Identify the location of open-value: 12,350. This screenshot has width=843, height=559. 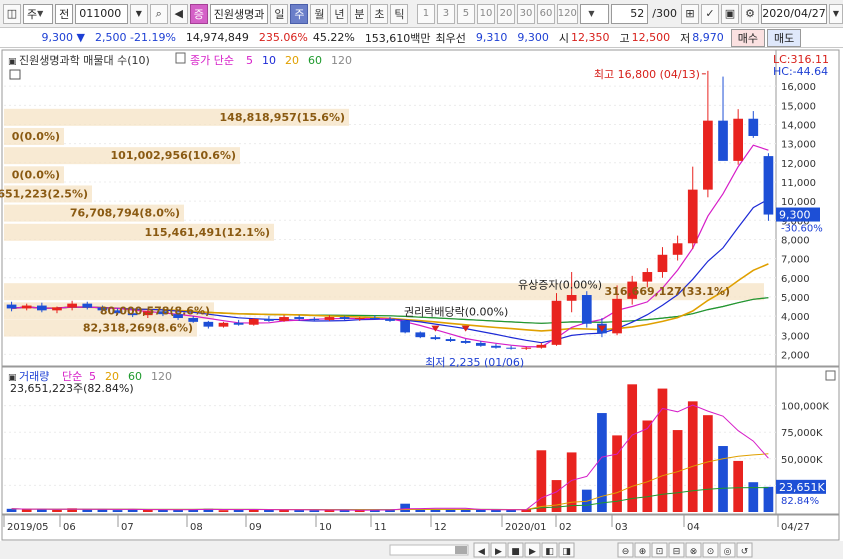
(590, 37).